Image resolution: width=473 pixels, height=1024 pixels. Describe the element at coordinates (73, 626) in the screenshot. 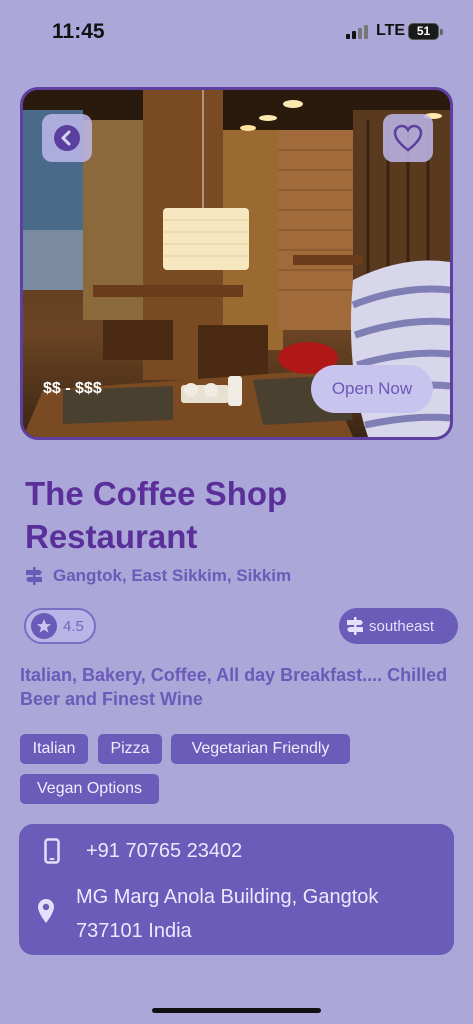

I see `rating-value: 4.5` at that location.